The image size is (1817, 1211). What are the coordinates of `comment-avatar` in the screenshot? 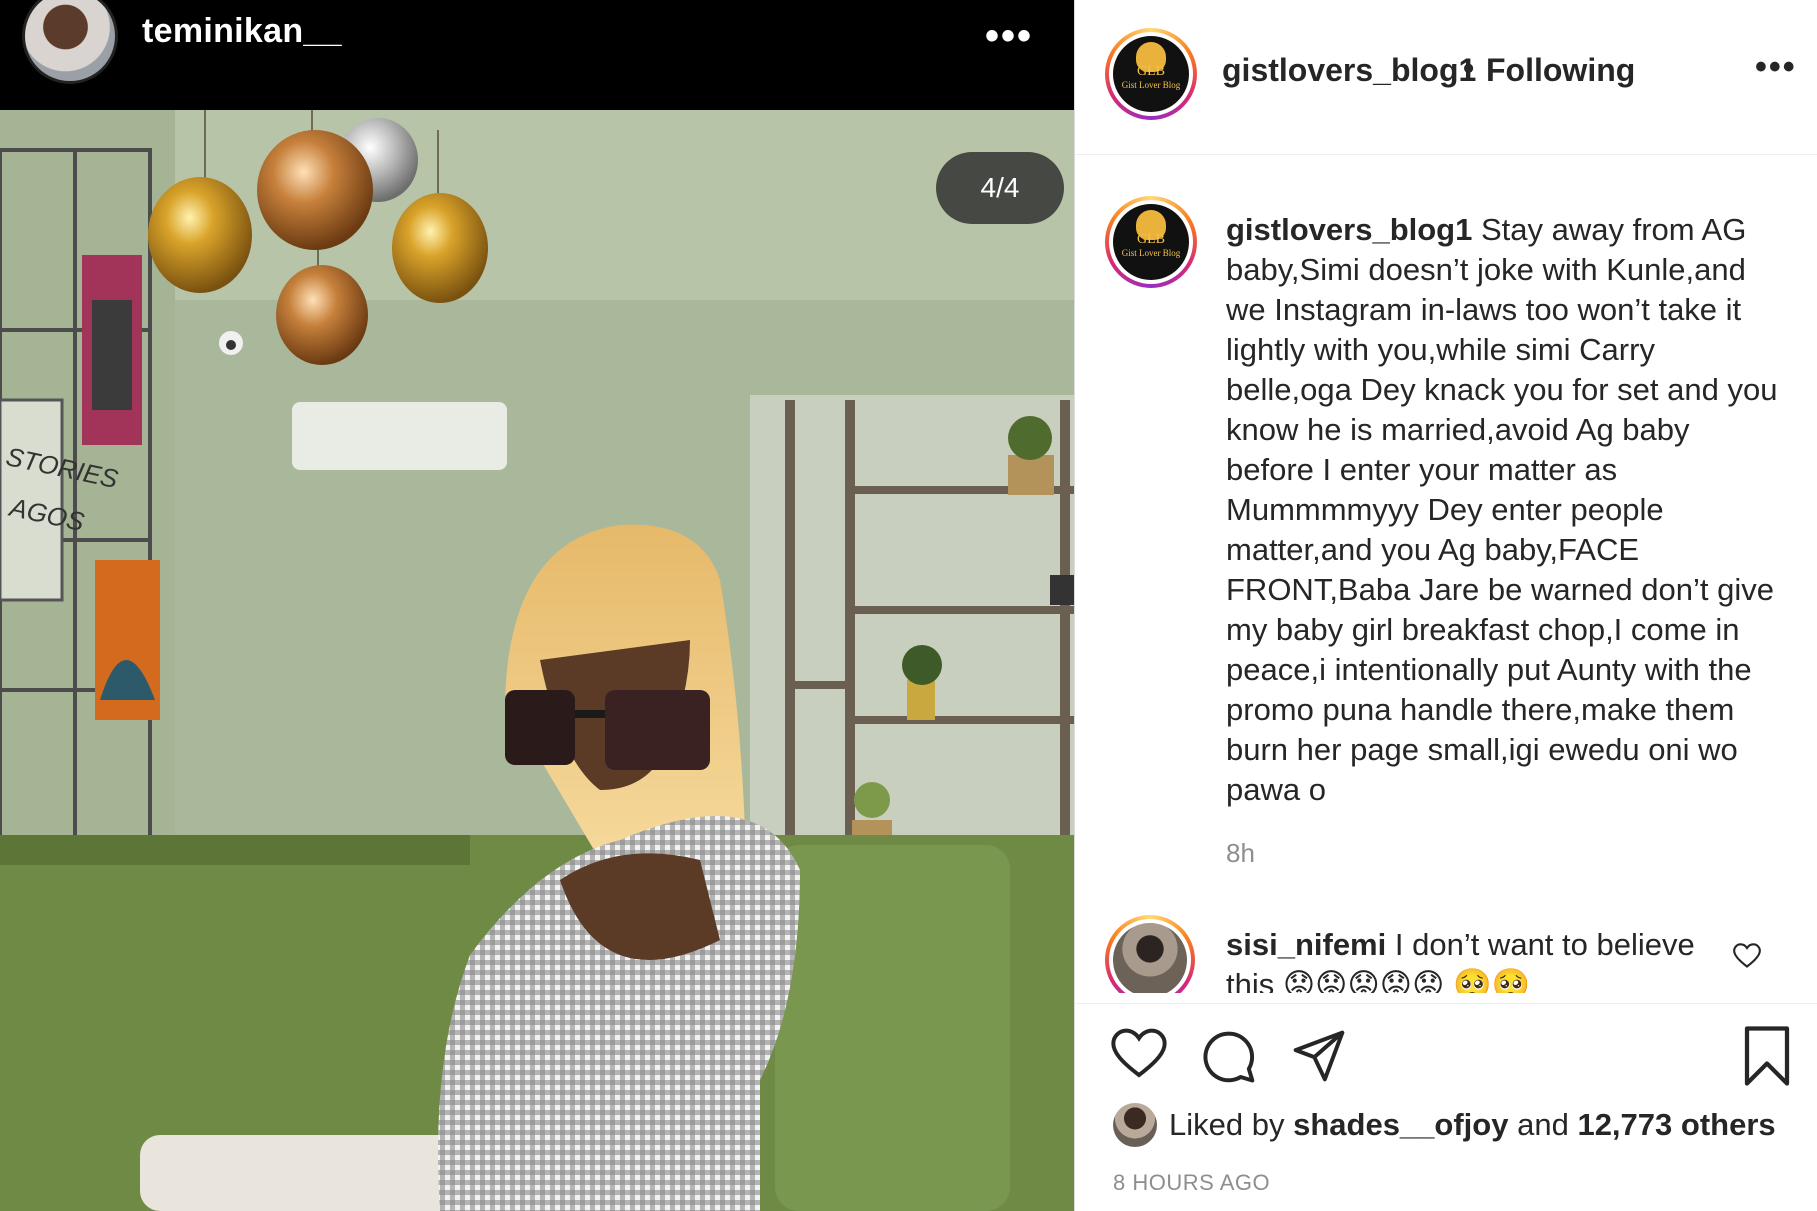 It's located at (1150, 958).